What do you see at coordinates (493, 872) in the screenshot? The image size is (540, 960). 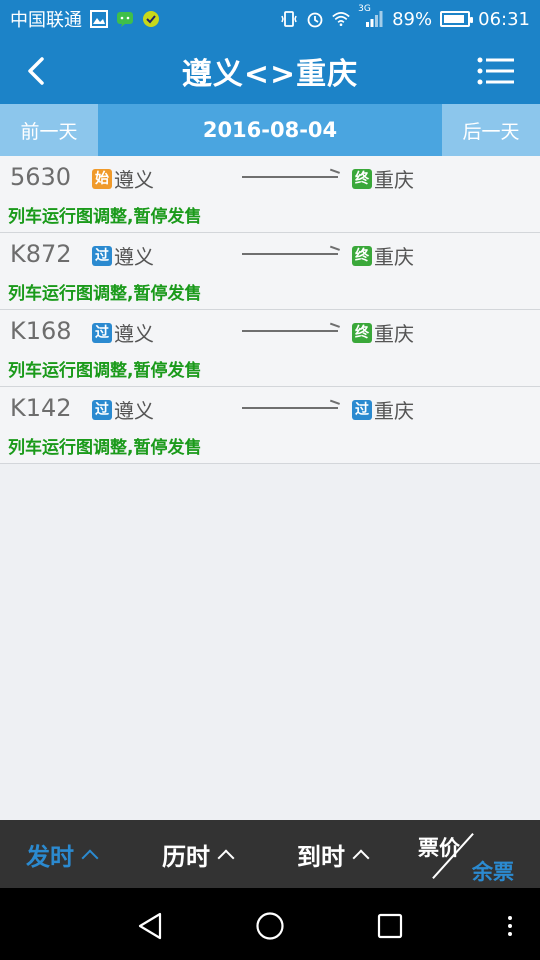 I see `remaining-label: 余票` at bounding box center [493, 872].